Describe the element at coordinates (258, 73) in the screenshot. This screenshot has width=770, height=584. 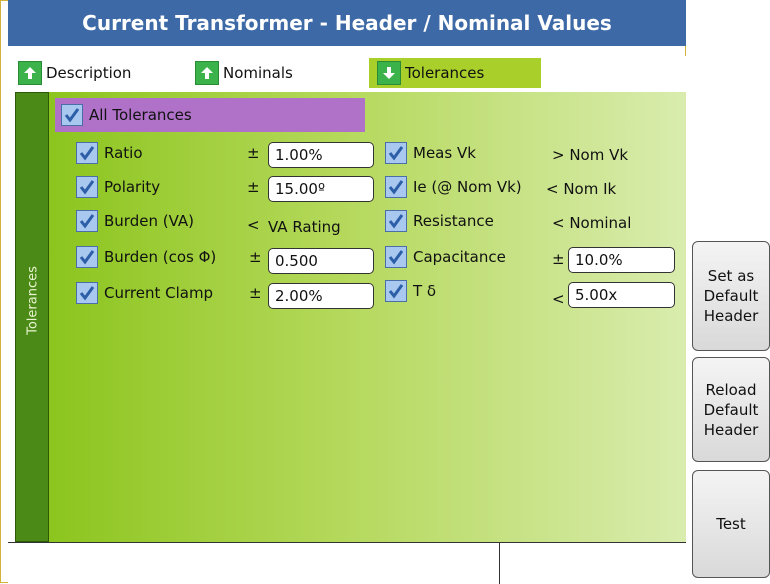
I see `tab-label: Nominals` at that location.